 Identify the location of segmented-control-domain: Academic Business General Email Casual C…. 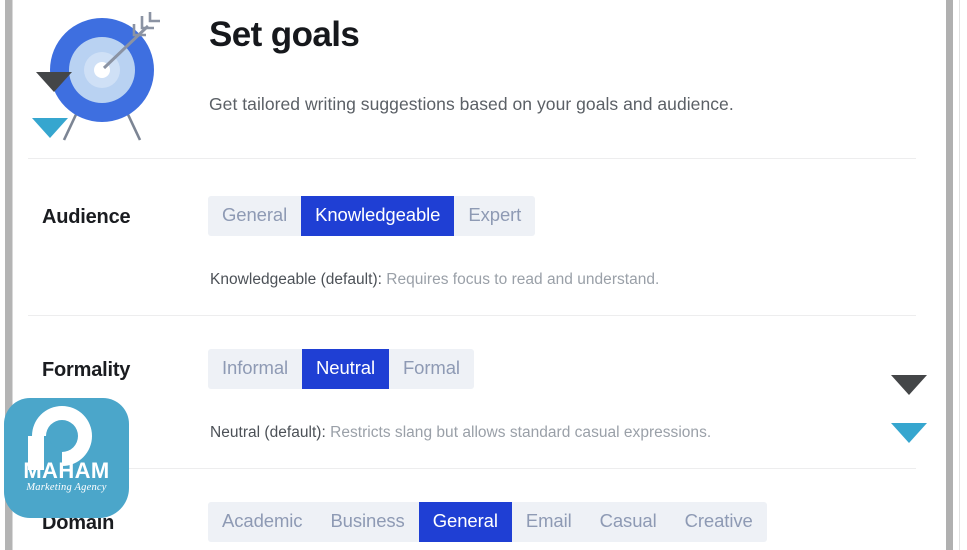
(487, 522).